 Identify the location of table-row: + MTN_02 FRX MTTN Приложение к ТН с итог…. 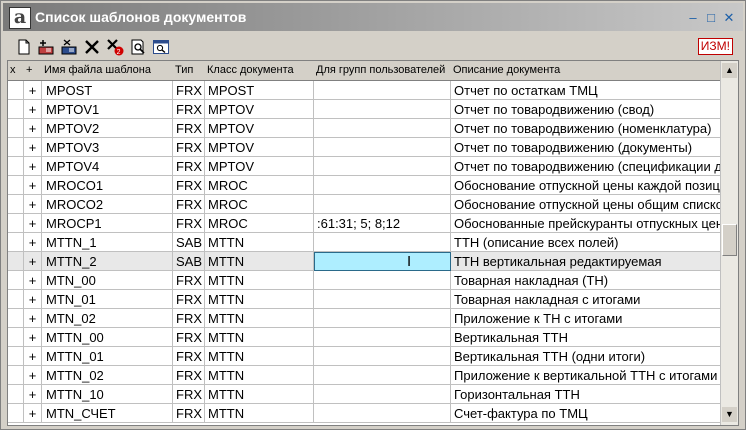
(364, 318).